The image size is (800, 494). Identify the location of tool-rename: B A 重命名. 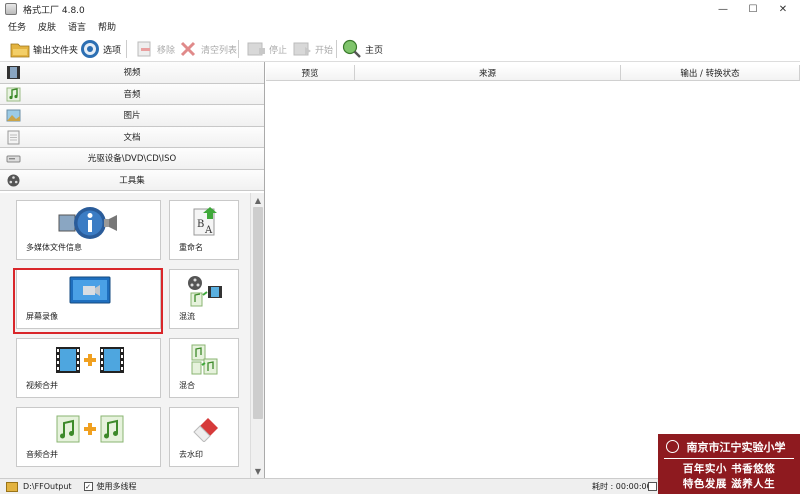
(204, 230).